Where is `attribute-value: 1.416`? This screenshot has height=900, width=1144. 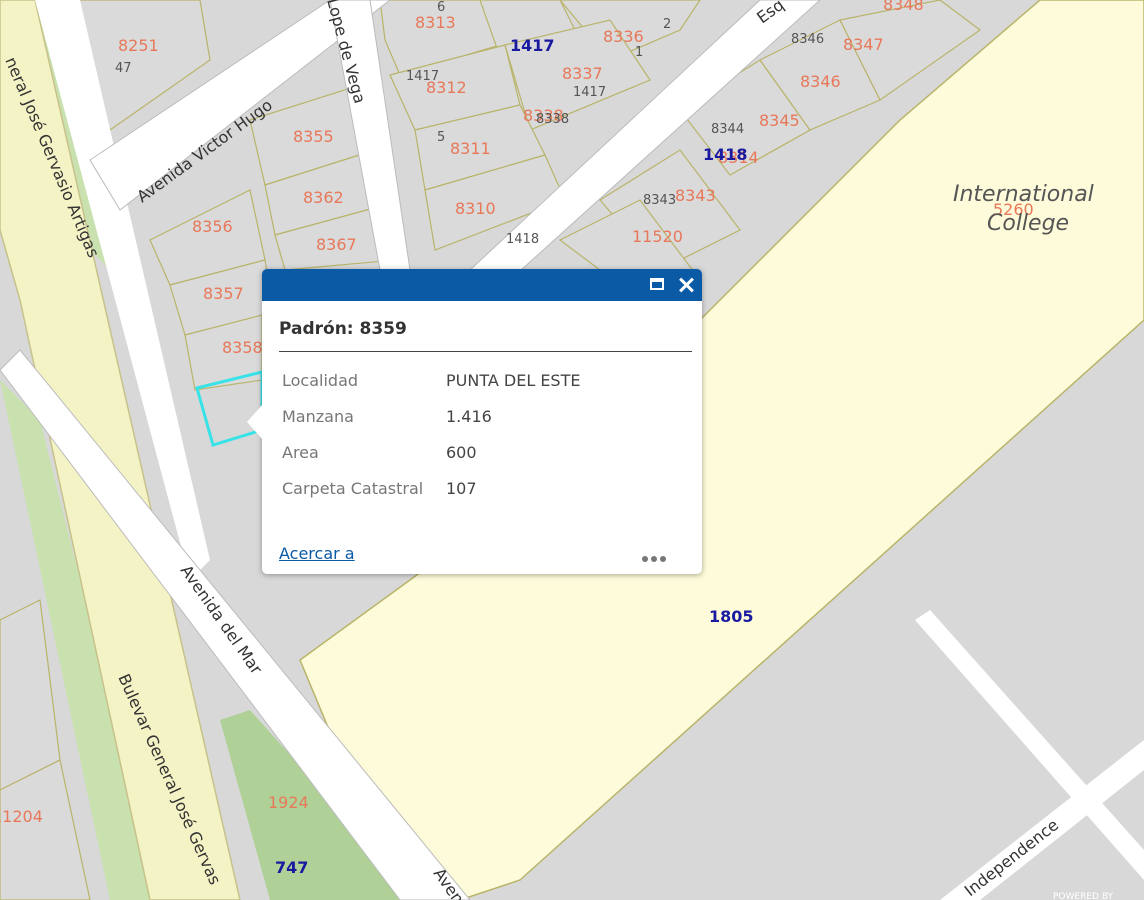
attribute-value: 1.416 is located at coordinates (469, 416).